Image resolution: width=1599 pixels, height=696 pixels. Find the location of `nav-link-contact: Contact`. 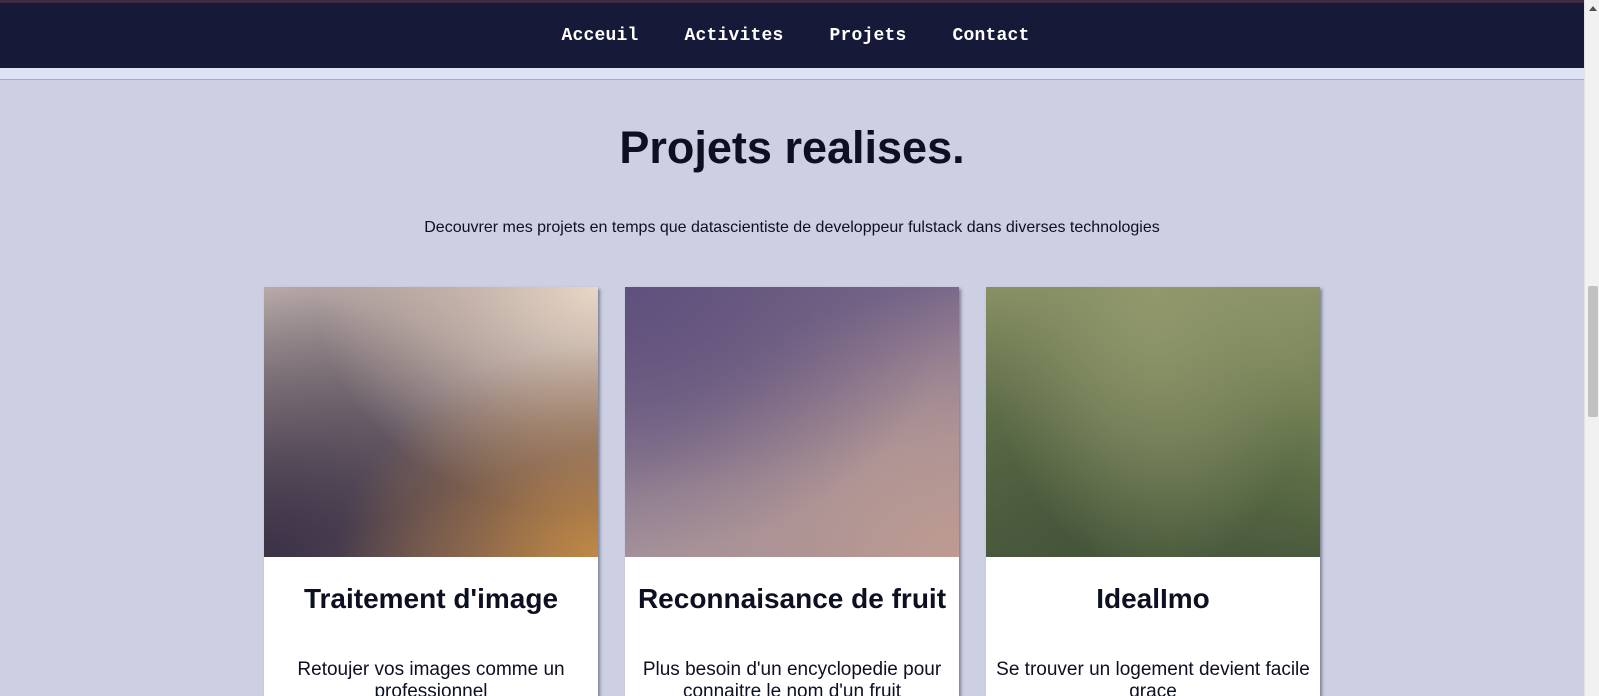

nav-link-contact: Contact is located at coordinates (991, 36).